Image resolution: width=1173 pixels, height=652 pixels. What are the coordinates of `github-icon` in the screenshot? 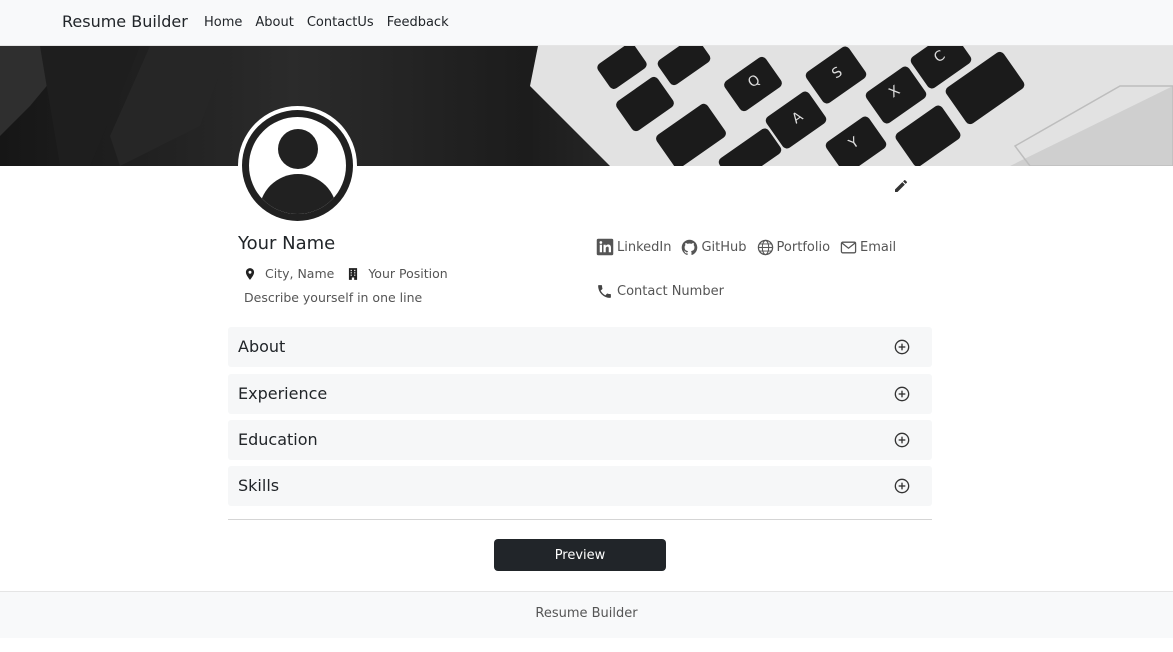 It's located at (690, 247).